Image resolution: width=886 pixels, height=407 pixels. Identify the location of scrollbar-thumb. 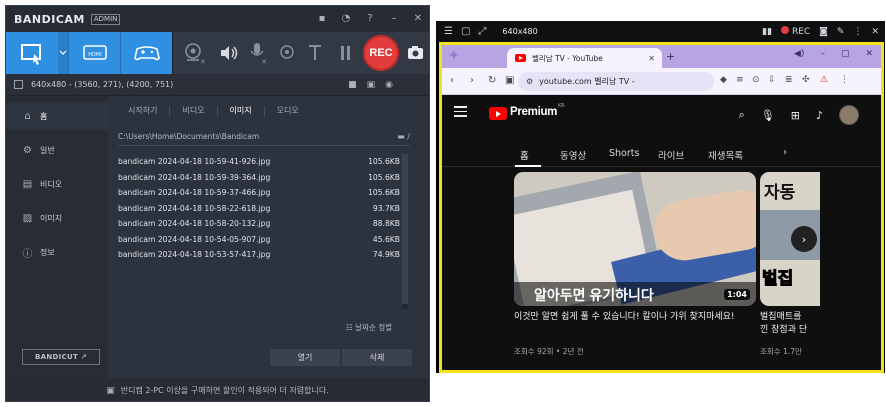
(405, 229).